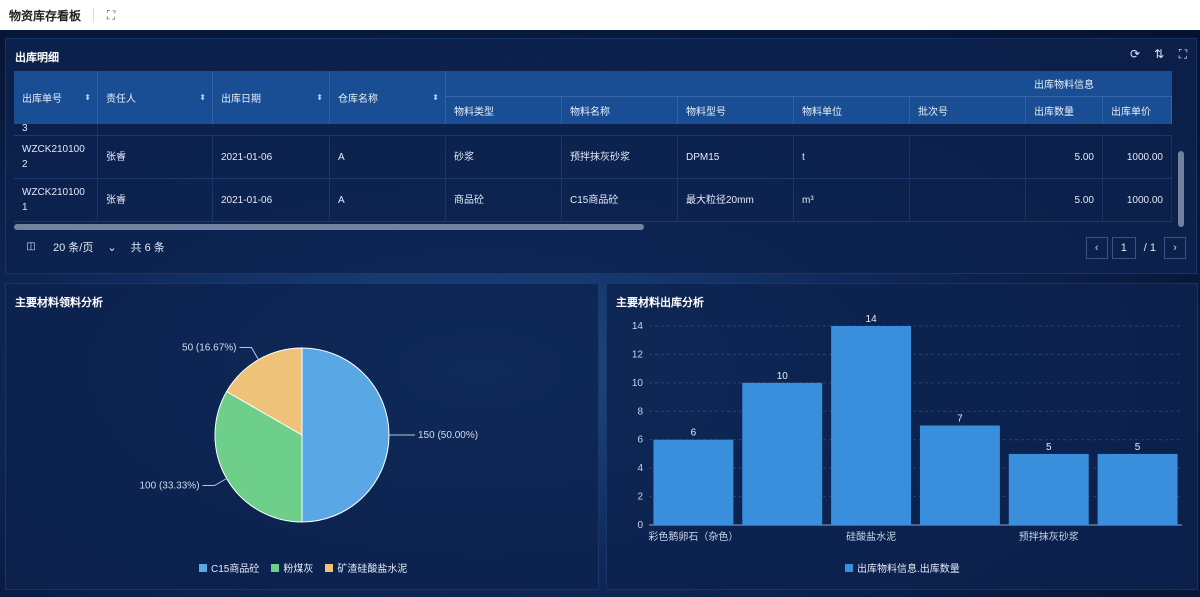 This screenshot has height=597, width=1200. I want to click on cell-unit: t, so click(852, 157).